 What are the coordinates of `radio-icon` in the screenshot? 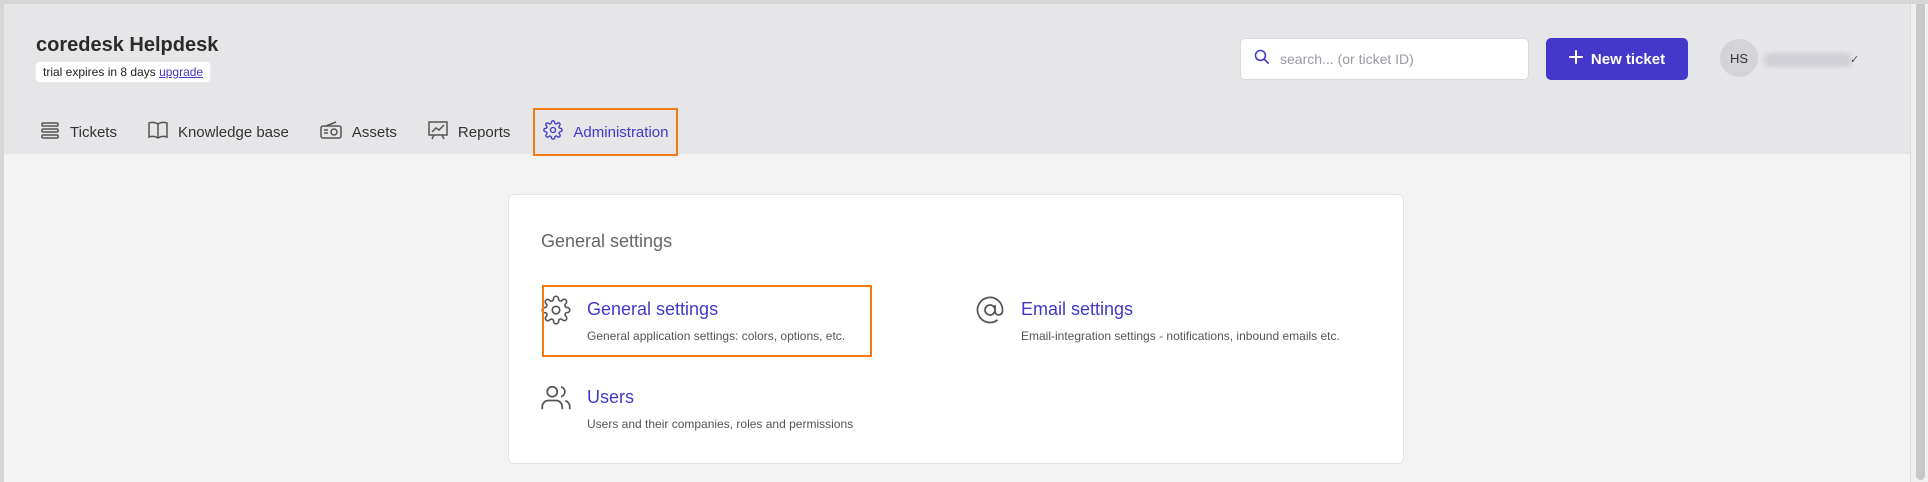 It's located at (331, 132).